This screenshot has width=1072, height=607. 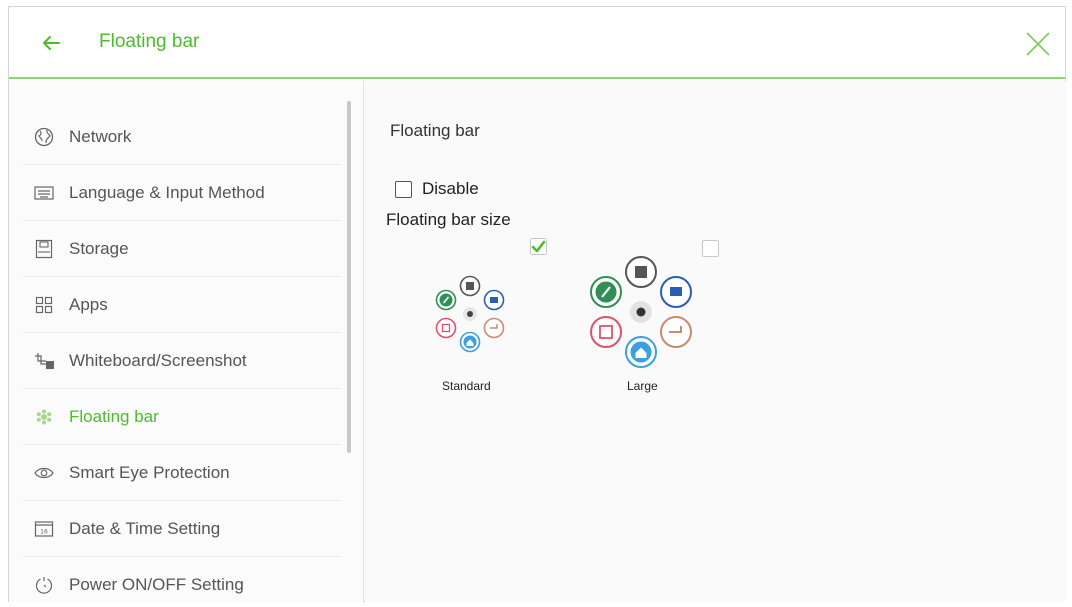 I want to click on size-label: Floating bar size, so click(x=448, y=219).